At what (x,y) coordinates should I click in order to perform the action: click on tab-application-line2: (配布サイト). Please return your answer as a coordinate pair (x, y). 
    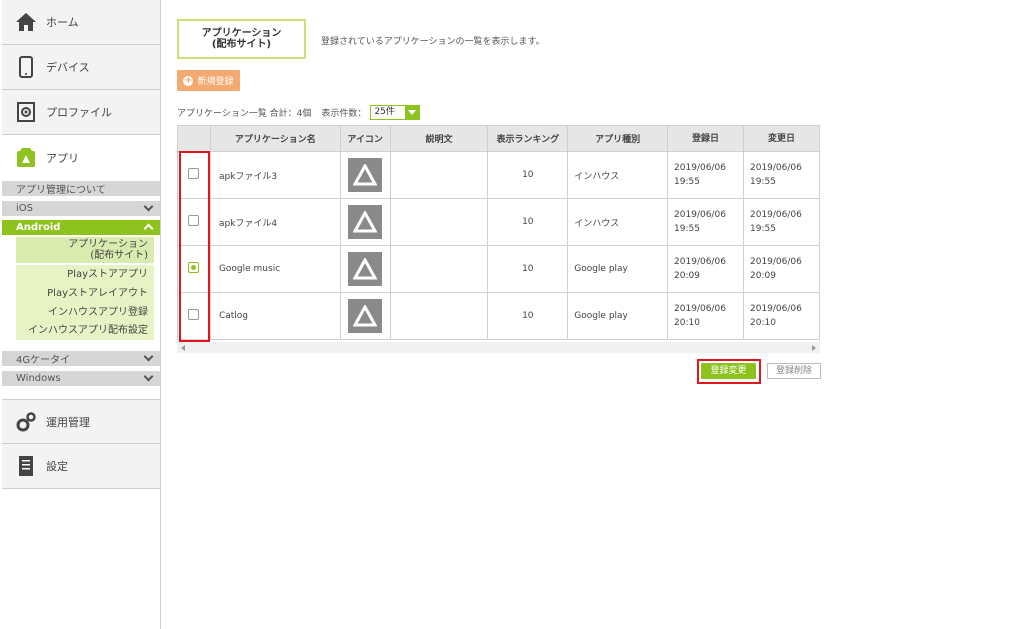
    Looking at the image, I should click on (241, 44).